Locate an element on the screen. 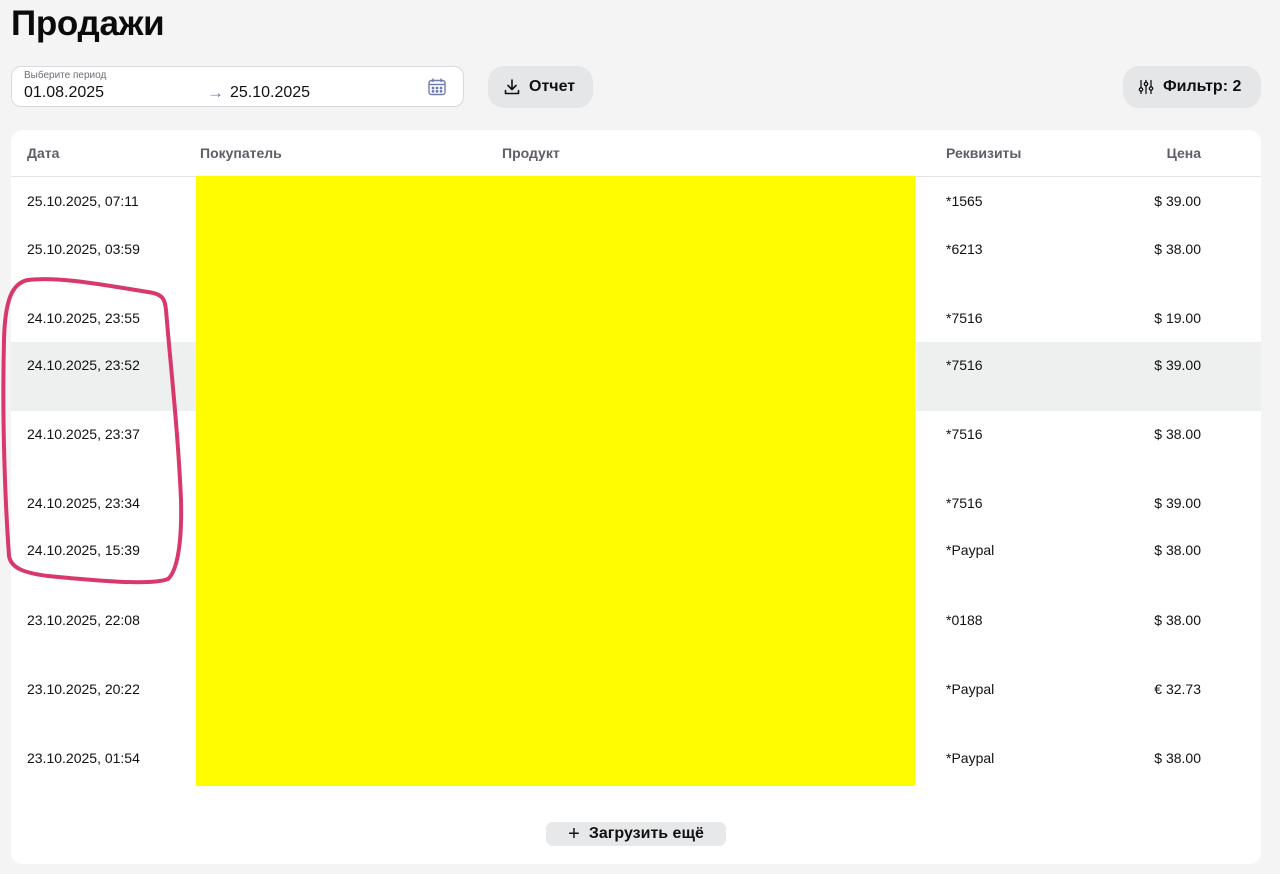  report-button: Отчет is located at coordinates (540, 87).